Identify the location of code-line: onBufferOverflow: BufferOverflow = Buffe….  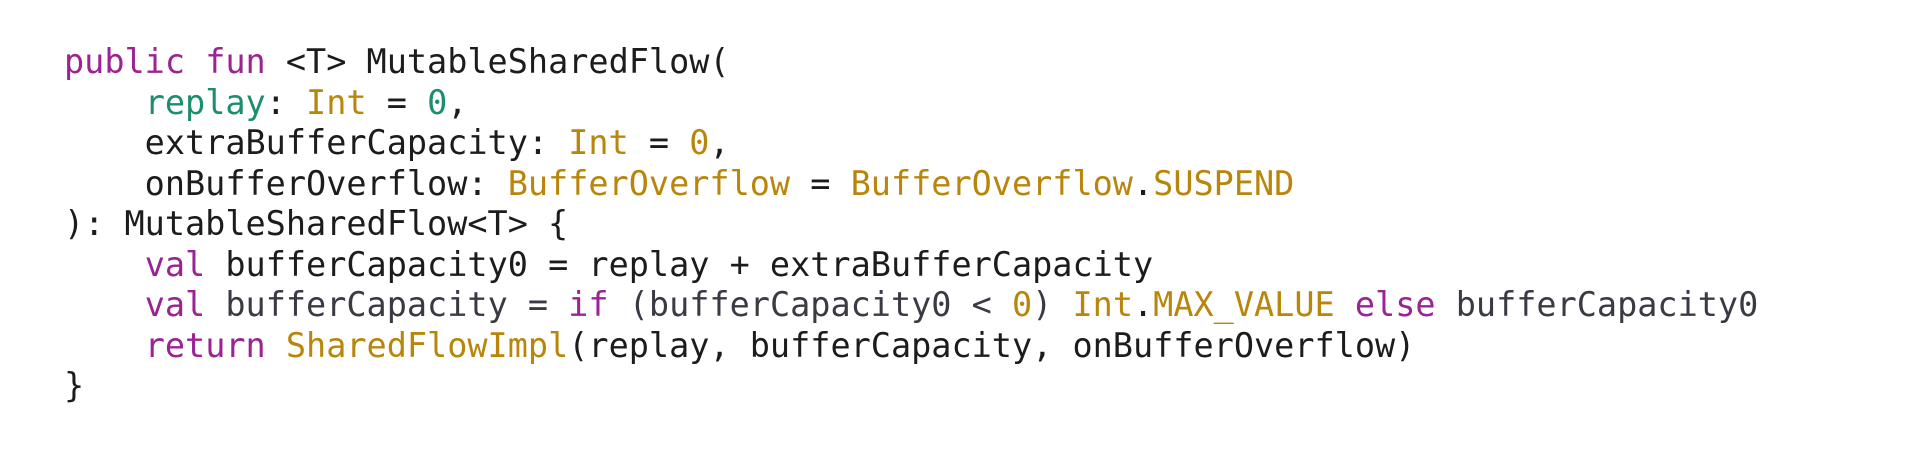
(911, 184).